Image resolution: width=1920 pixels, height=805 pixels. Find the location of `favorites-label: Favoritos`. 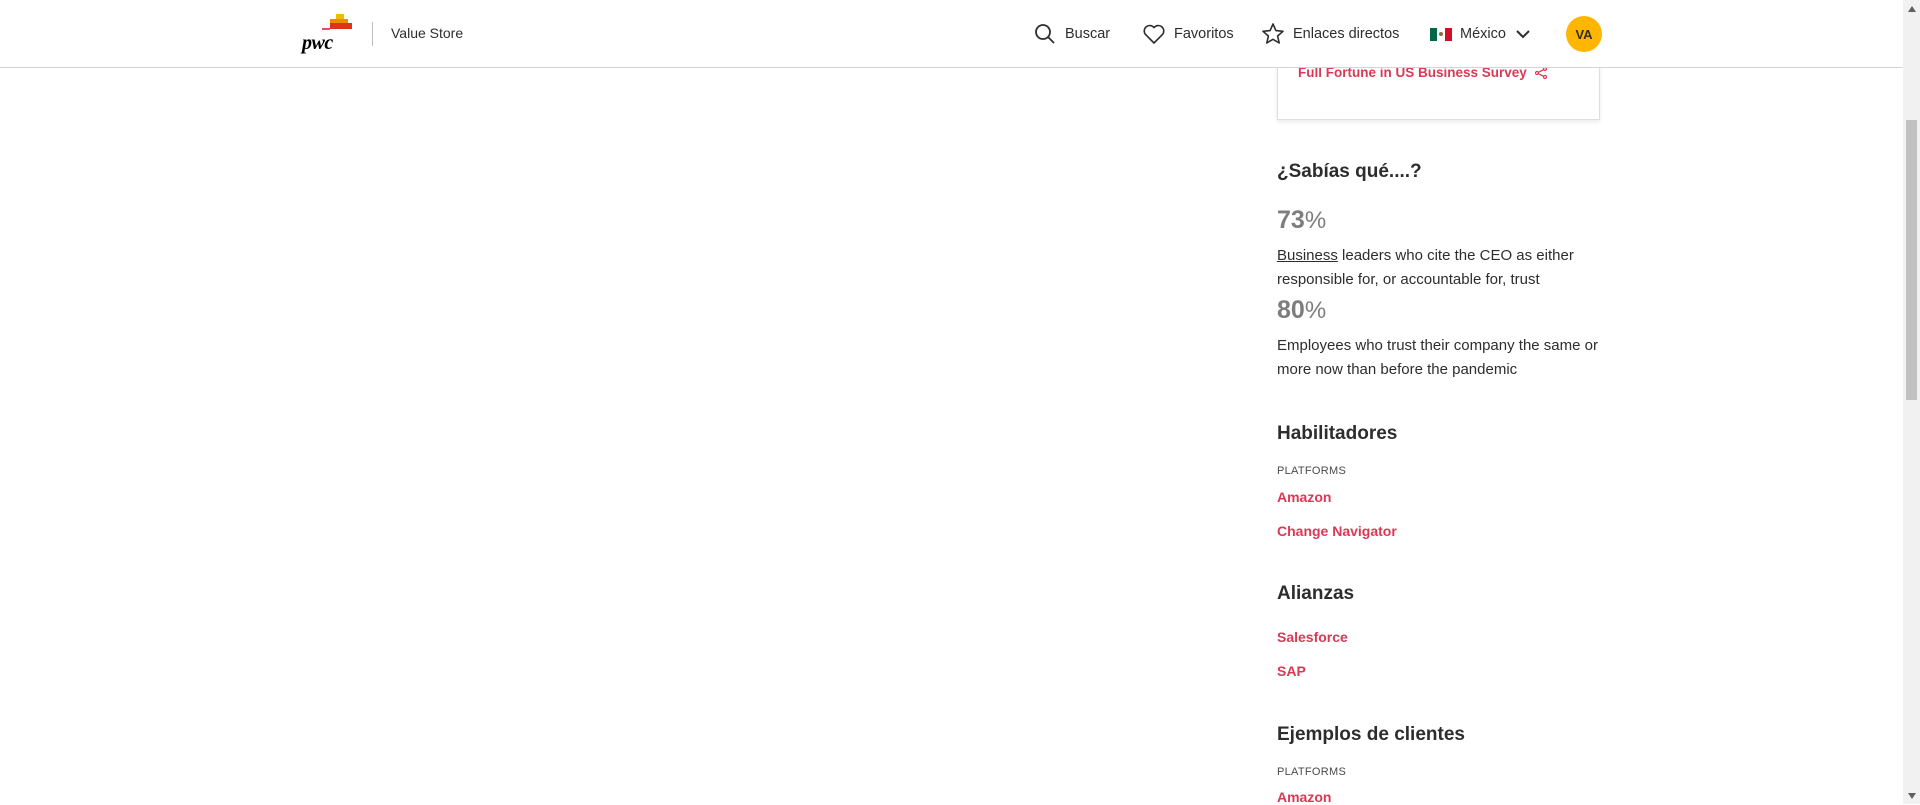

favorites-label: Favoritos is located at coordinates (1204, 34).